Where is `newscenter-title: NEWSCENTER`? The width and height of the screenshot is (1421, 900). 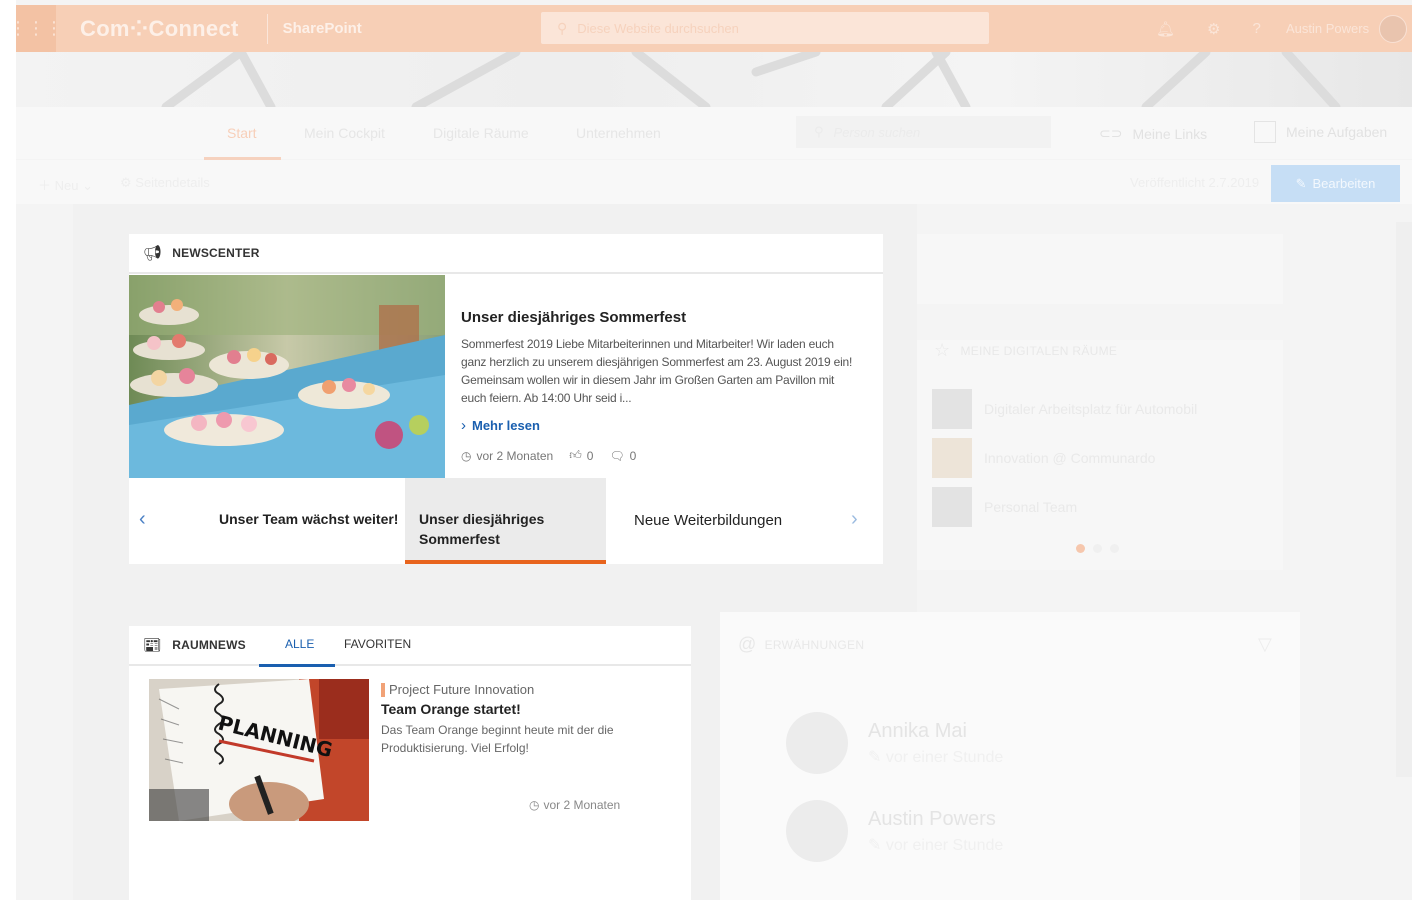 newscenter-title: NEWSCENTER is located at coordinates (216, 253).